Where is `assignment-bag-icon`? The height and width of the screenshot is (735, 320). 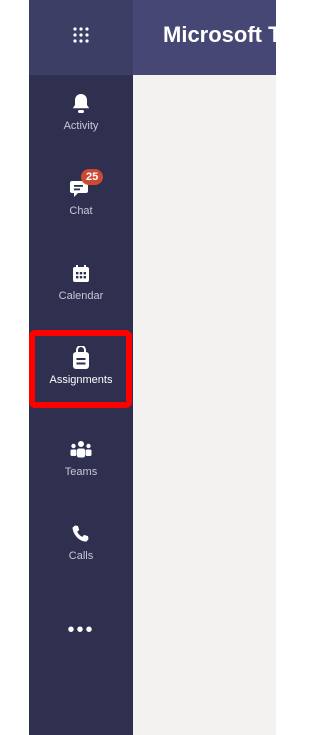
assignment-bag-icon is located at coordinates (81, 358).